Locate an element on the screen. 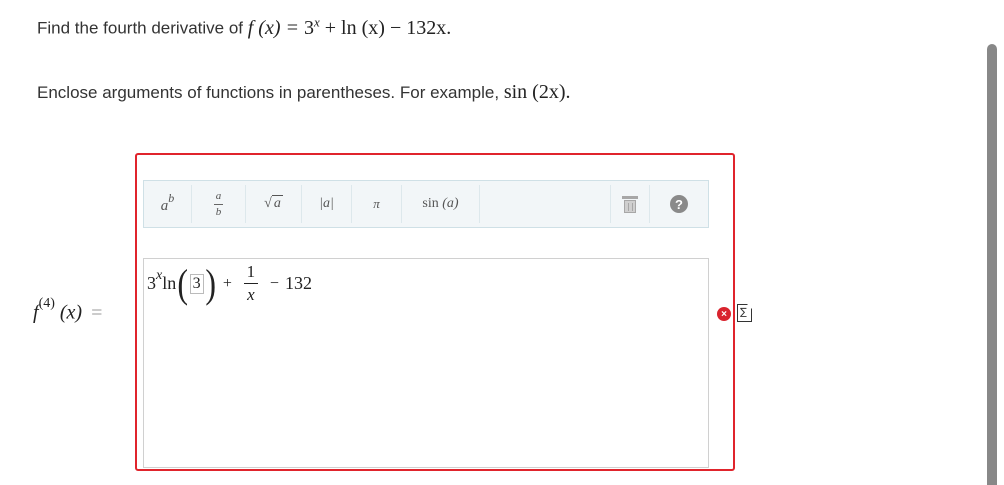  power-exp: b is located at coordinates (171, 198).